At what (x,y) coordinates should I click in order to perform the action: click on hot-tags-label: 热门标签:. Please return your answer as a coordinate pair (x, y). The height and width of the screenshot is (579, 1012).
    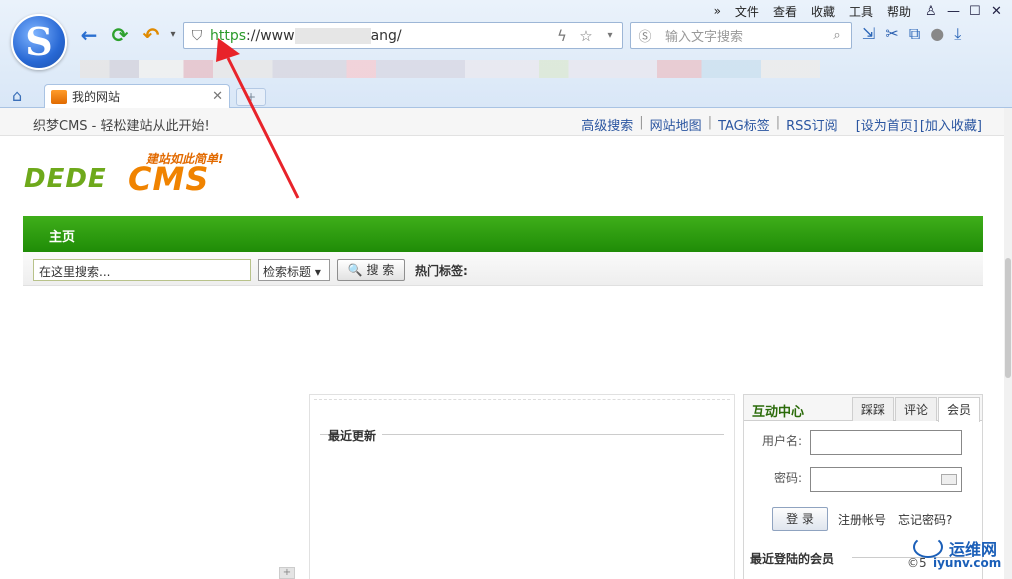
    Looking at the image, I should click on (441, 271).